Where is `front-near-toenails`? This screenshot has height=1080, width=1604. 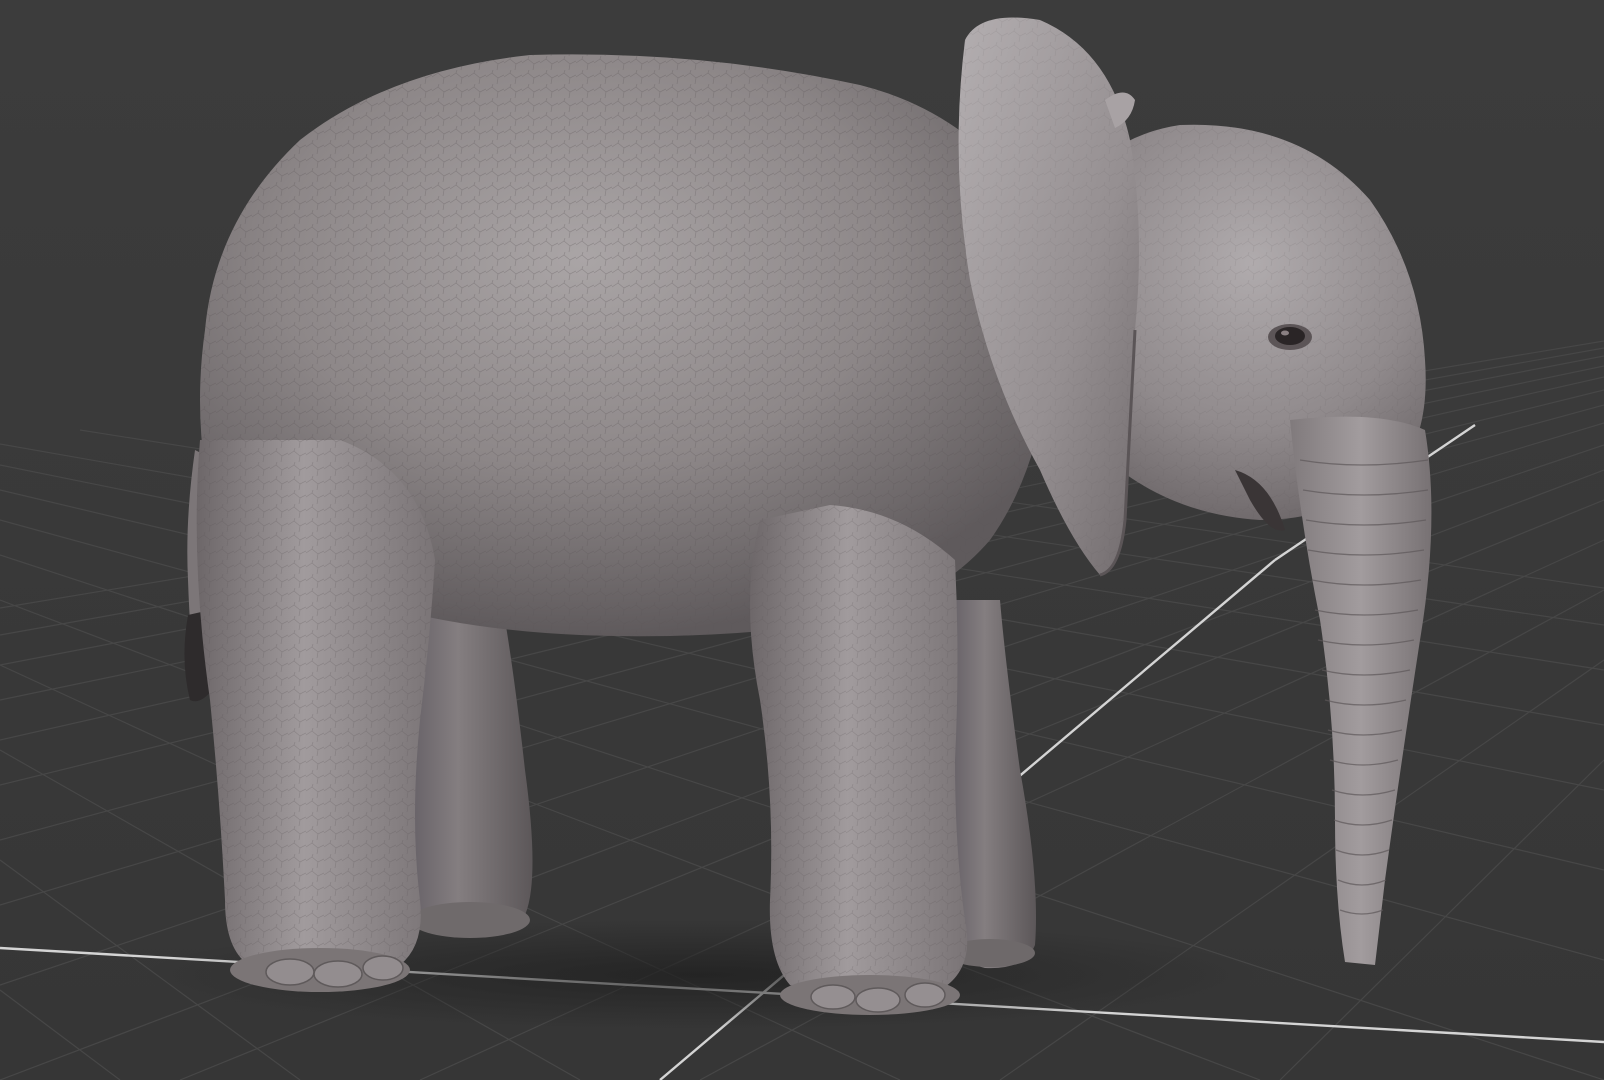 front-near-toenails is located at coordinates (878, 997).